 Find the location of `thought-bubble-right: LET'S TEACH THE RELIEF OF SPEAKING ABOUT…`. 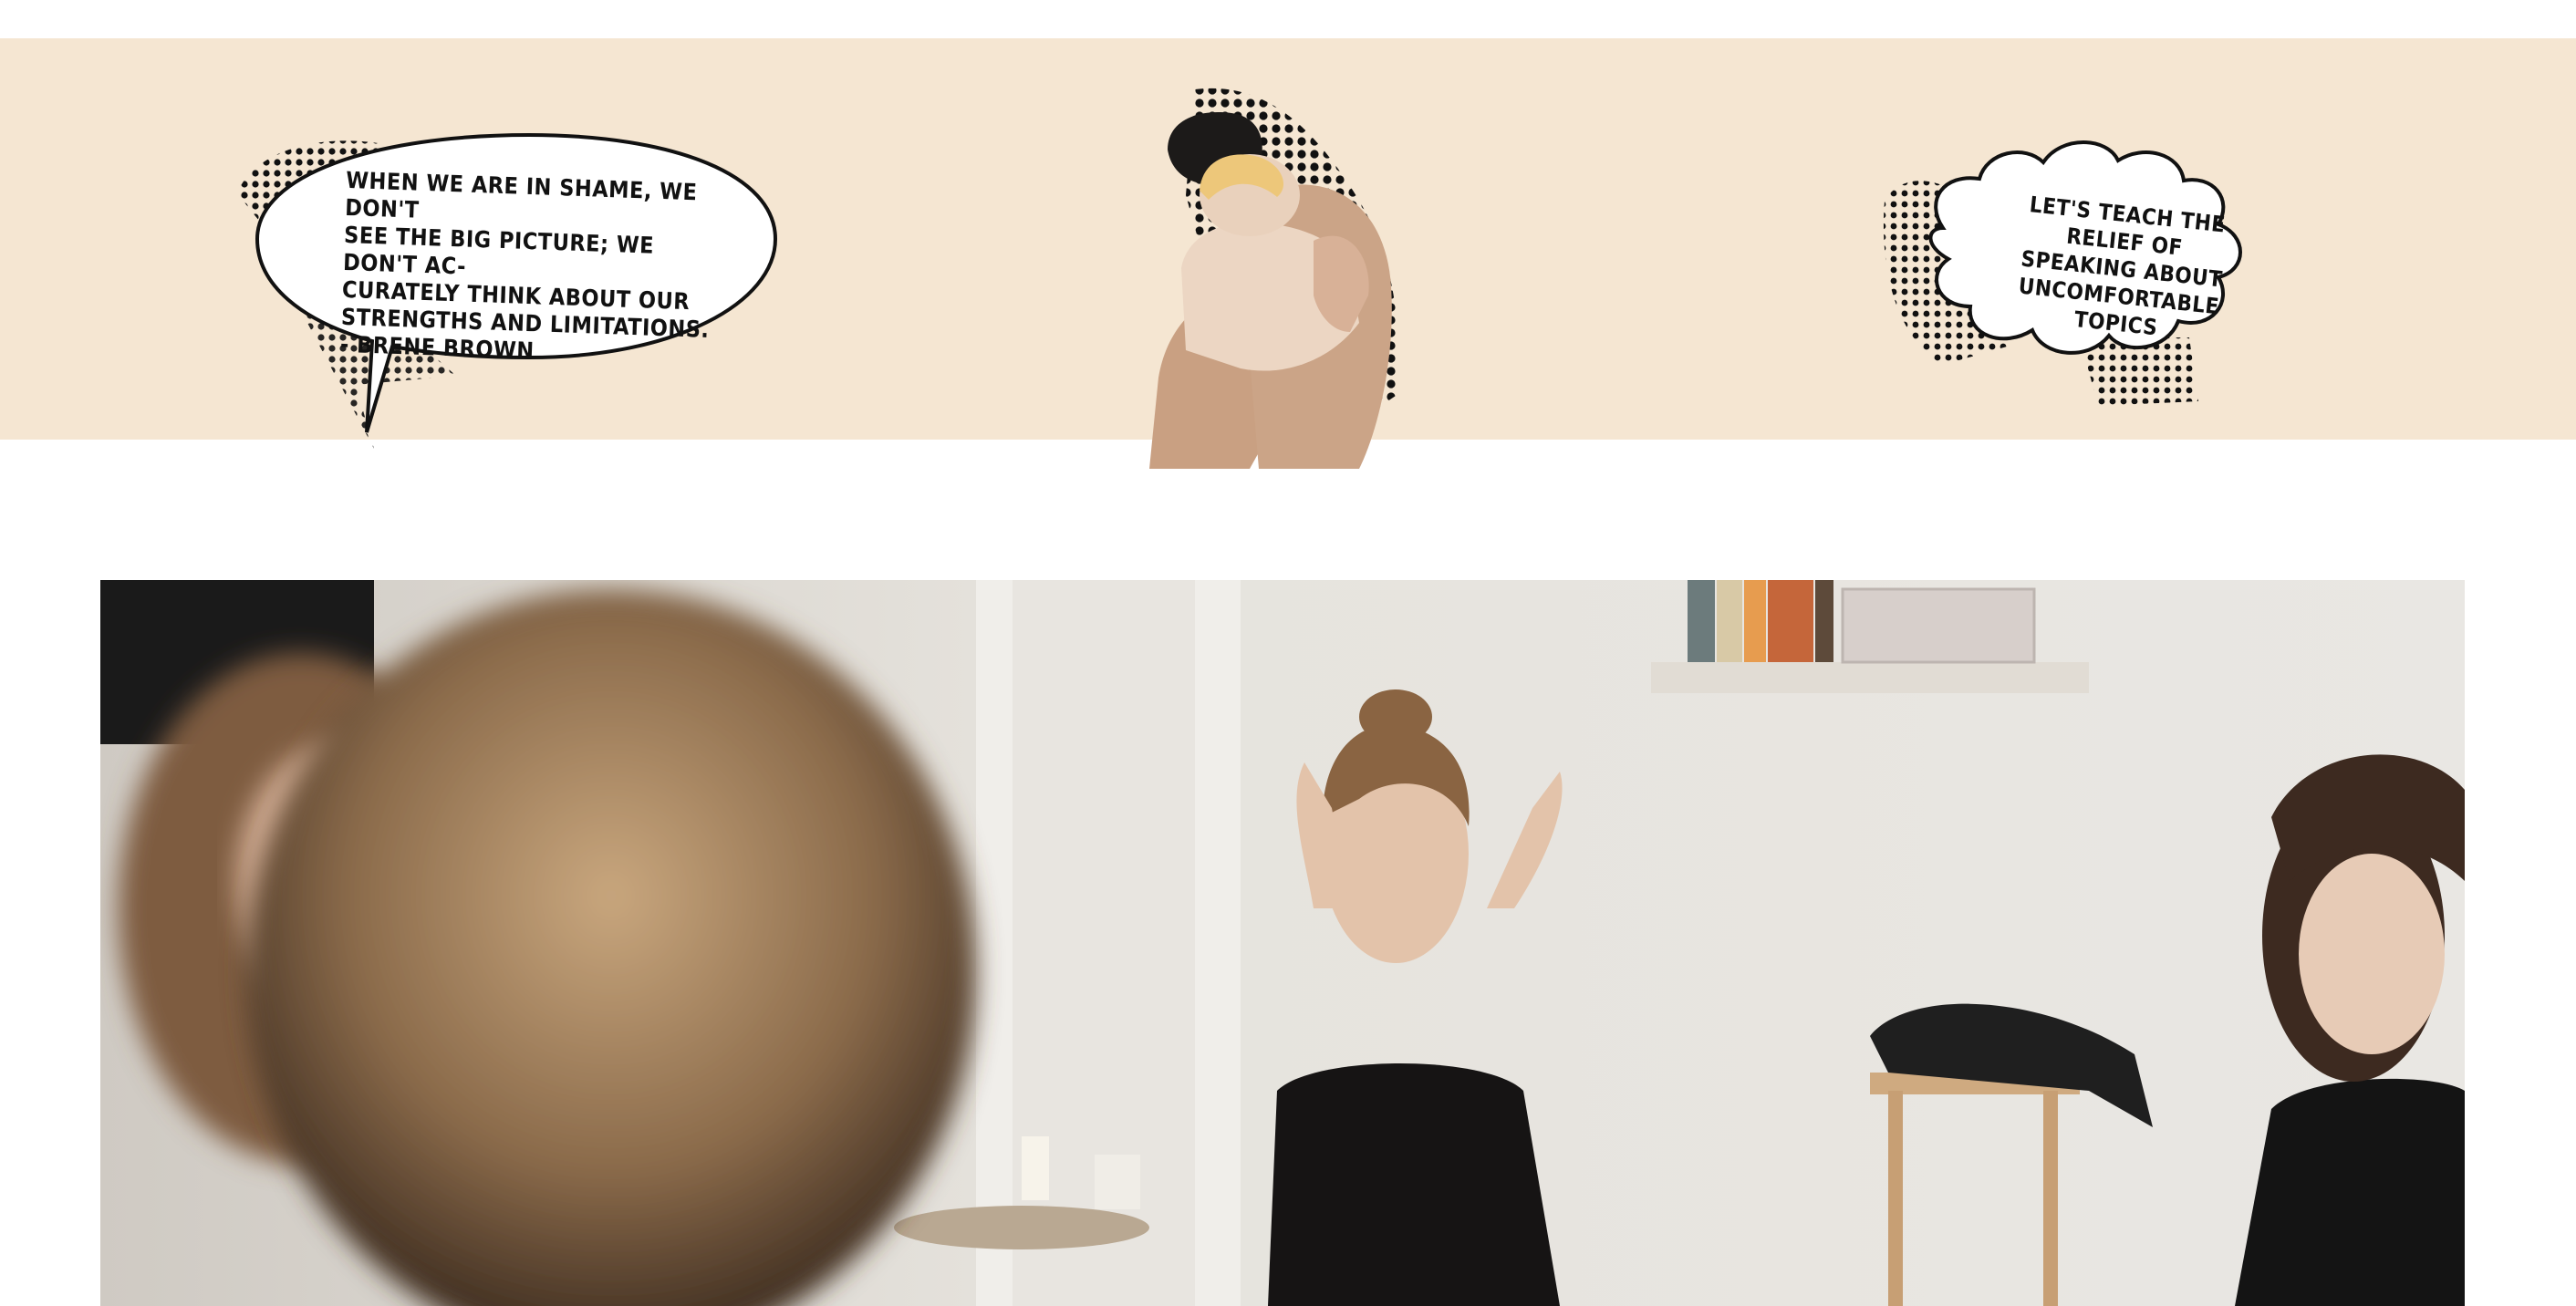

thought-bubble-right: LET'S TEACH THE RELIEF OF SPEAKING ABOUT… is located at coordinates (2098, 255).